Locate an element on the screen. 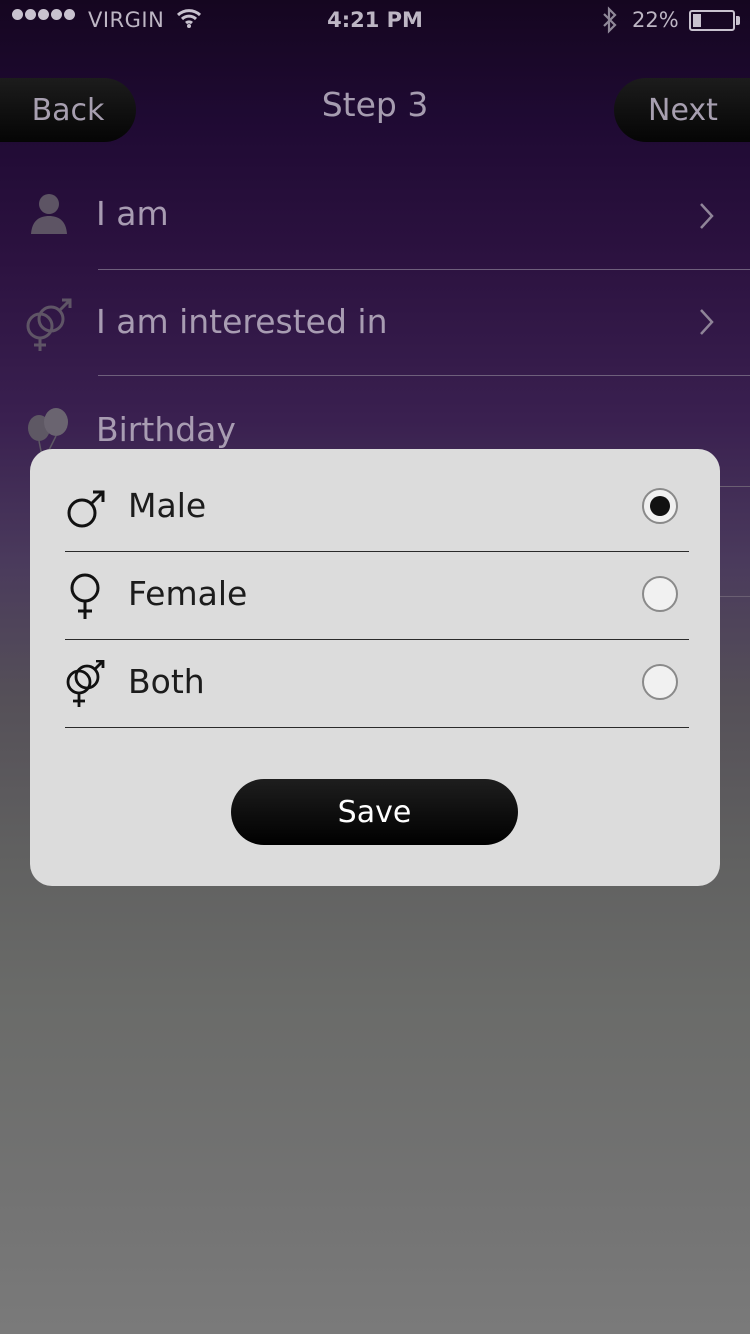 This screenshot has height=1334, width=750. male-symbol-icon is located at coordinates (87, 509).